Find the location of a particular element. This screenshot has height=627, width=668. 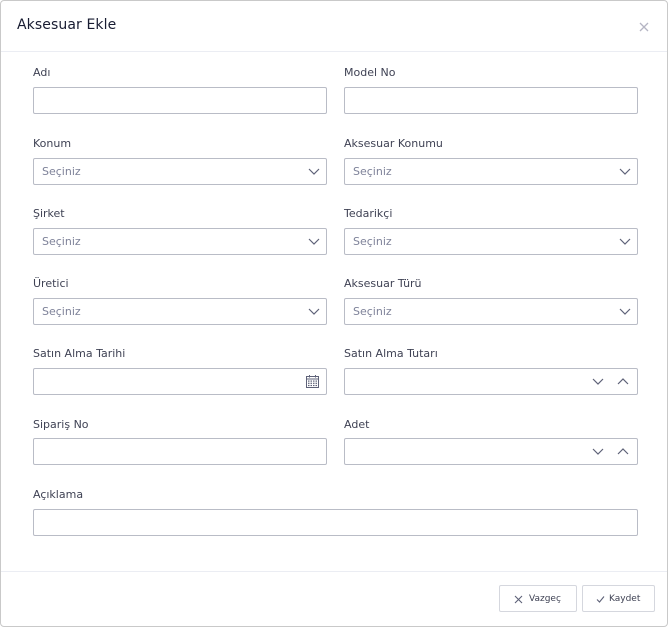

cancel-button: Vazgeç is located at coordinates (538, 598).